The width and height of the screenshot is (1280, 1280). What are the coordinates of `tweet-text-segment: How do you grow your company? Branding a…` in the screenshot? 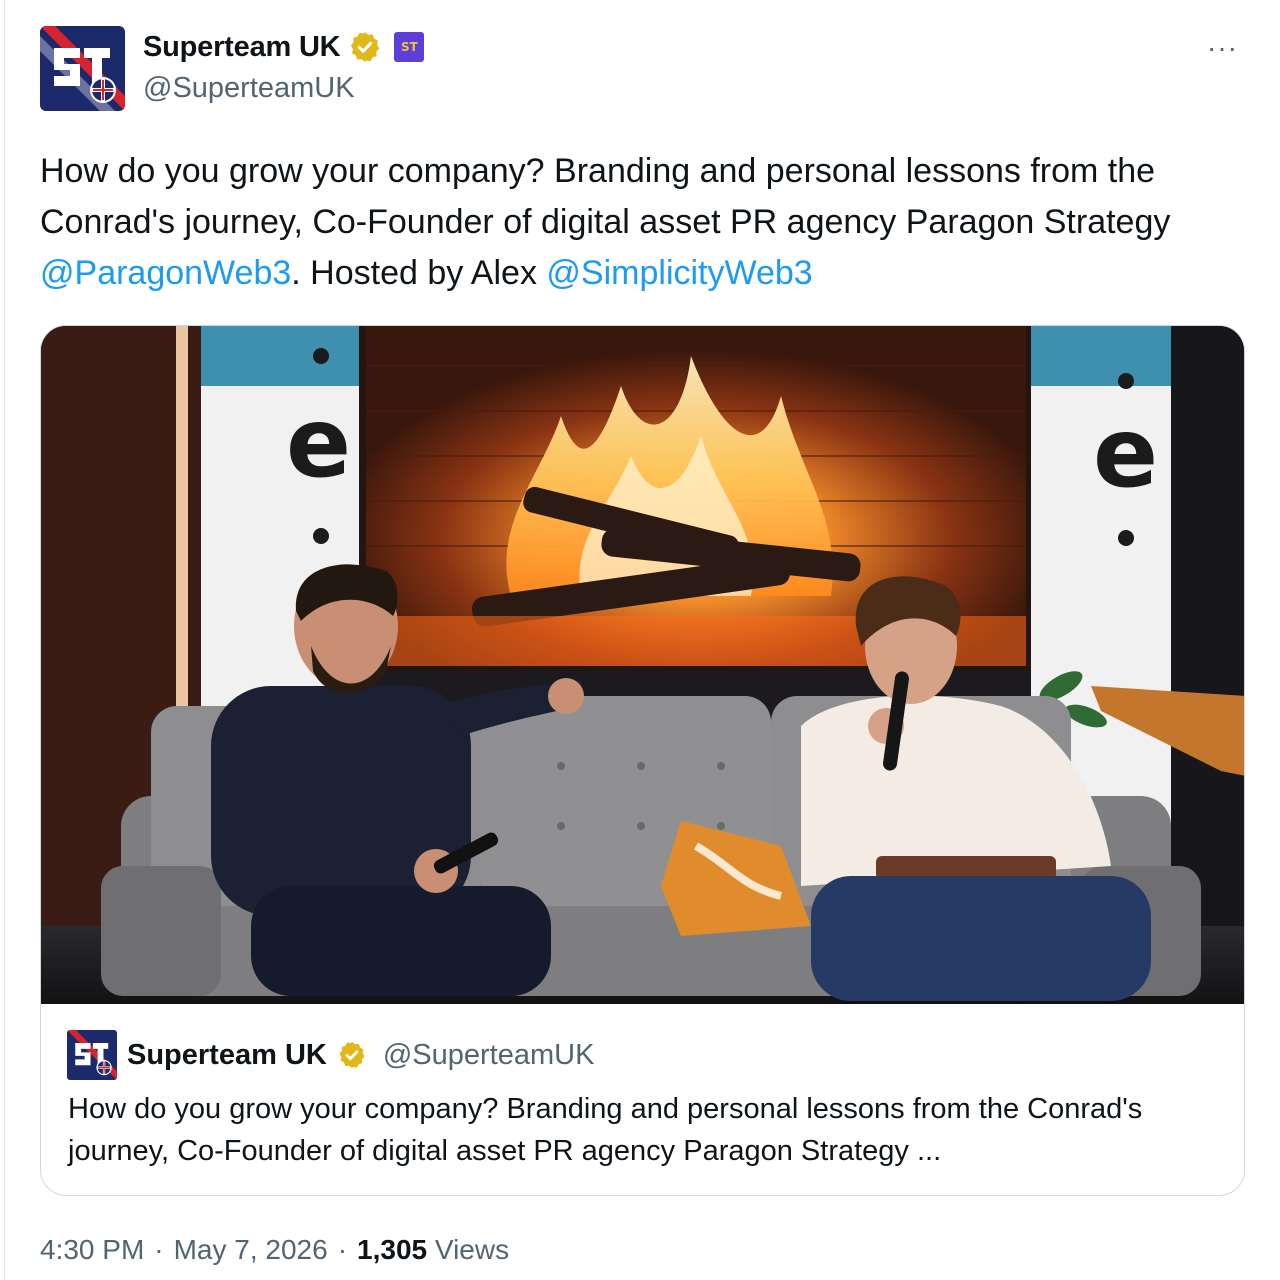 It's located at (605, 196).